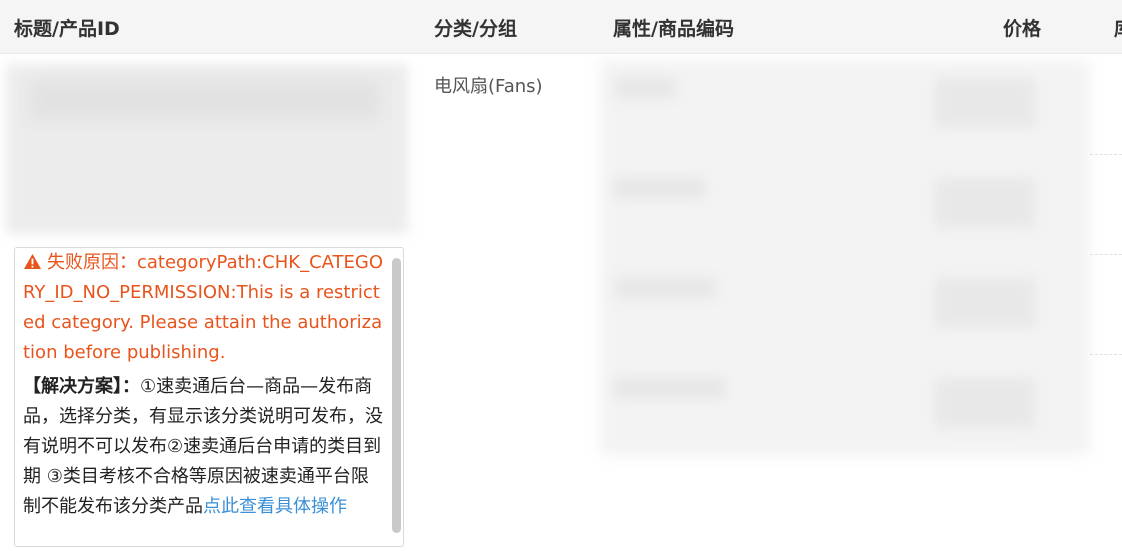  What do you see at coordinates (396, 395) in the screenshot?
I see `scrollbar-thumb` at bounding box center [396, 395].